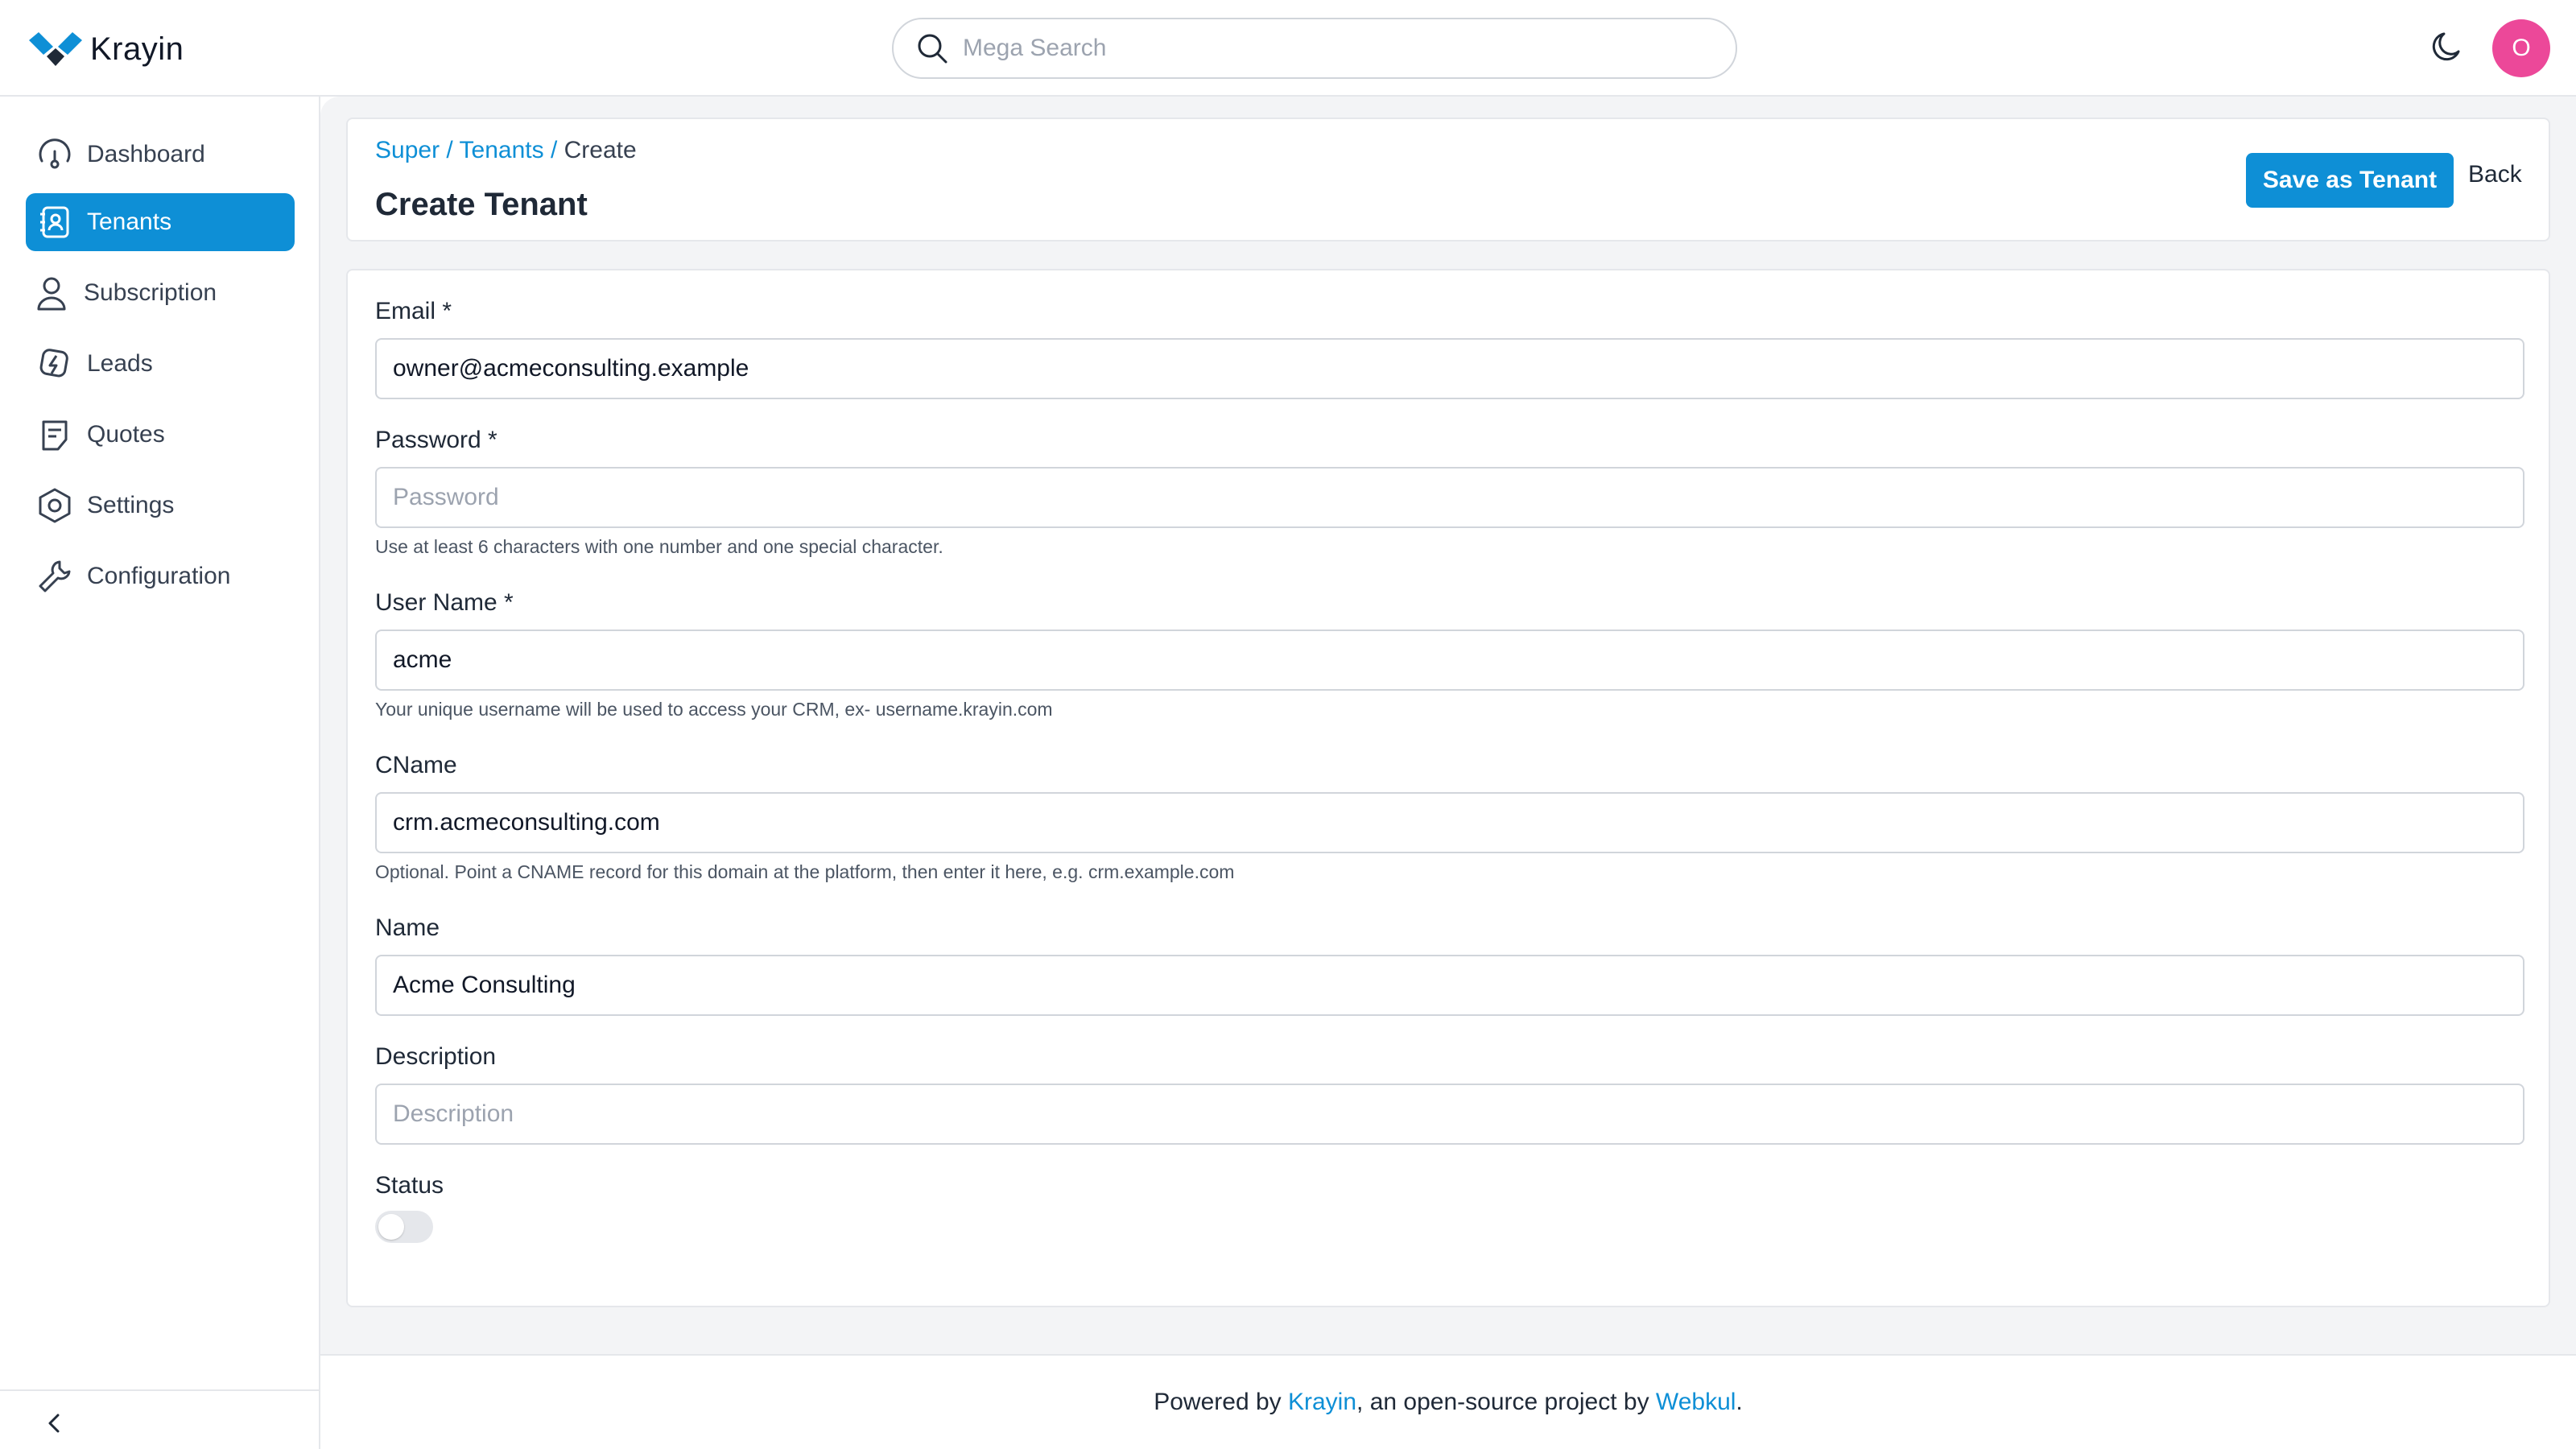  I want to click on sidebar-item-label: Quotes, so click(126, 434).